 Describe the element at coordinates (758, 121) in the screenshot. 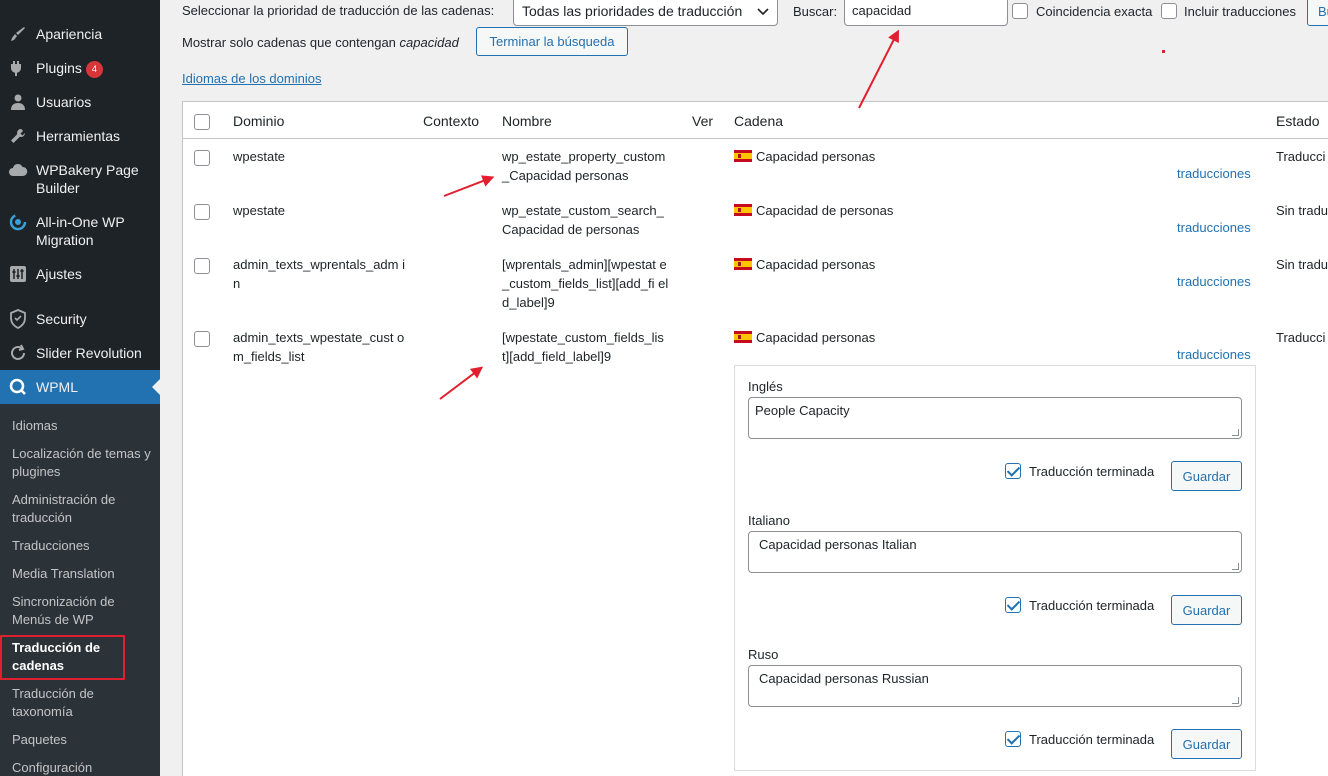

I see `column-header-string: Cadena` at that location.